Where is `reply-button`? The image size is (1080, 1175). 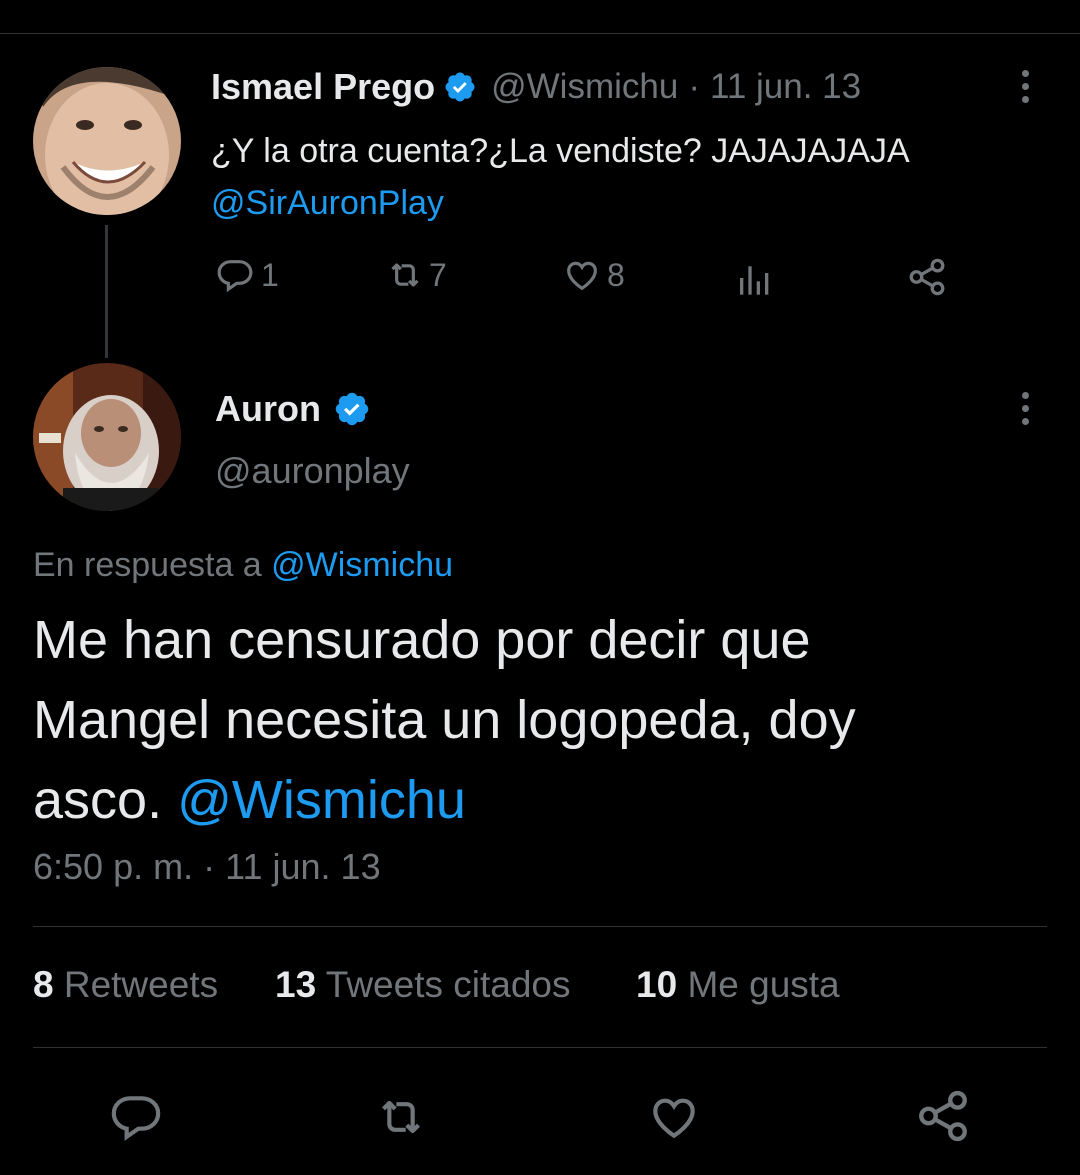 reply-button is located at coordinates (136, 1117).